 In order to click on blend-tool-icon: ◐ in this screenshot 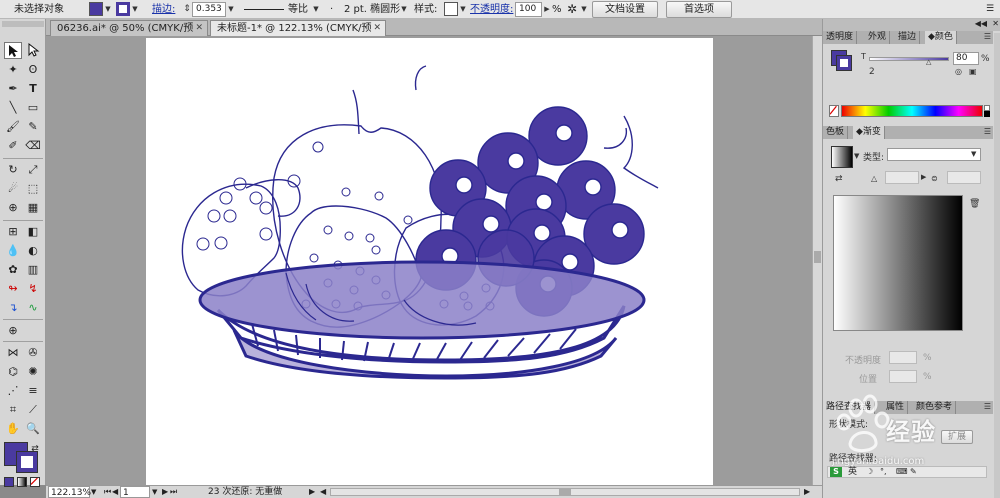, I will do `click(33, 250)`.